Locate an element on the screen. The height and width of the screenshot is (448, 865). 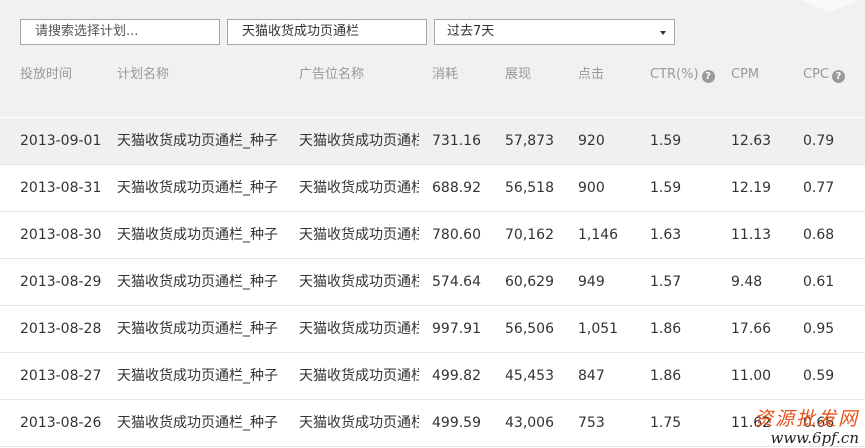
cell-impressions: 45,453 is located at coordinates (529, 376).